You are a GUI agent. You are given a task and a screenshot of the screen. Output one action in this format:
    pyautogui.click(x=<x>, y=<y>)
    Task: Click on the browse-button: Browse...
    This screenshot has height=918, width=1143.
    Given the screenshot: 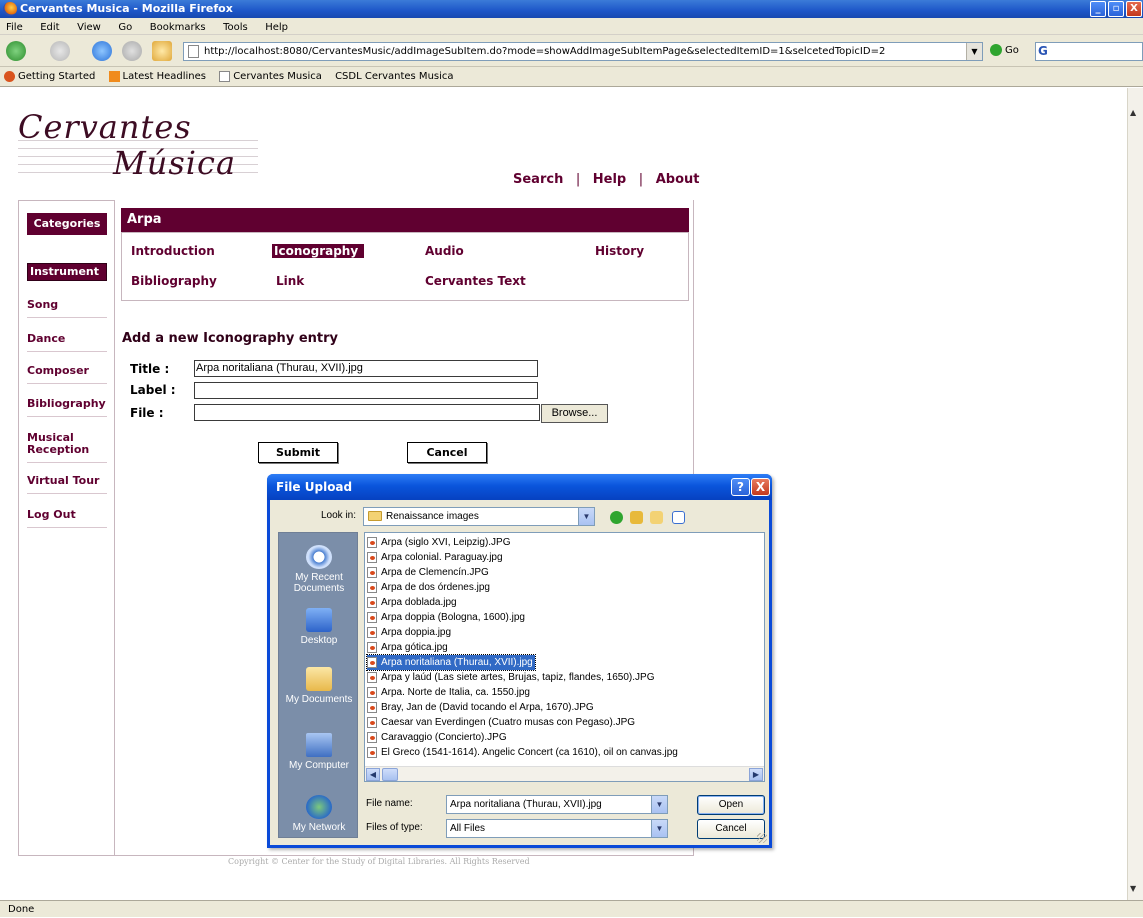 What is the action you would take?
    pyautogui.click(x=574, y=413)
    